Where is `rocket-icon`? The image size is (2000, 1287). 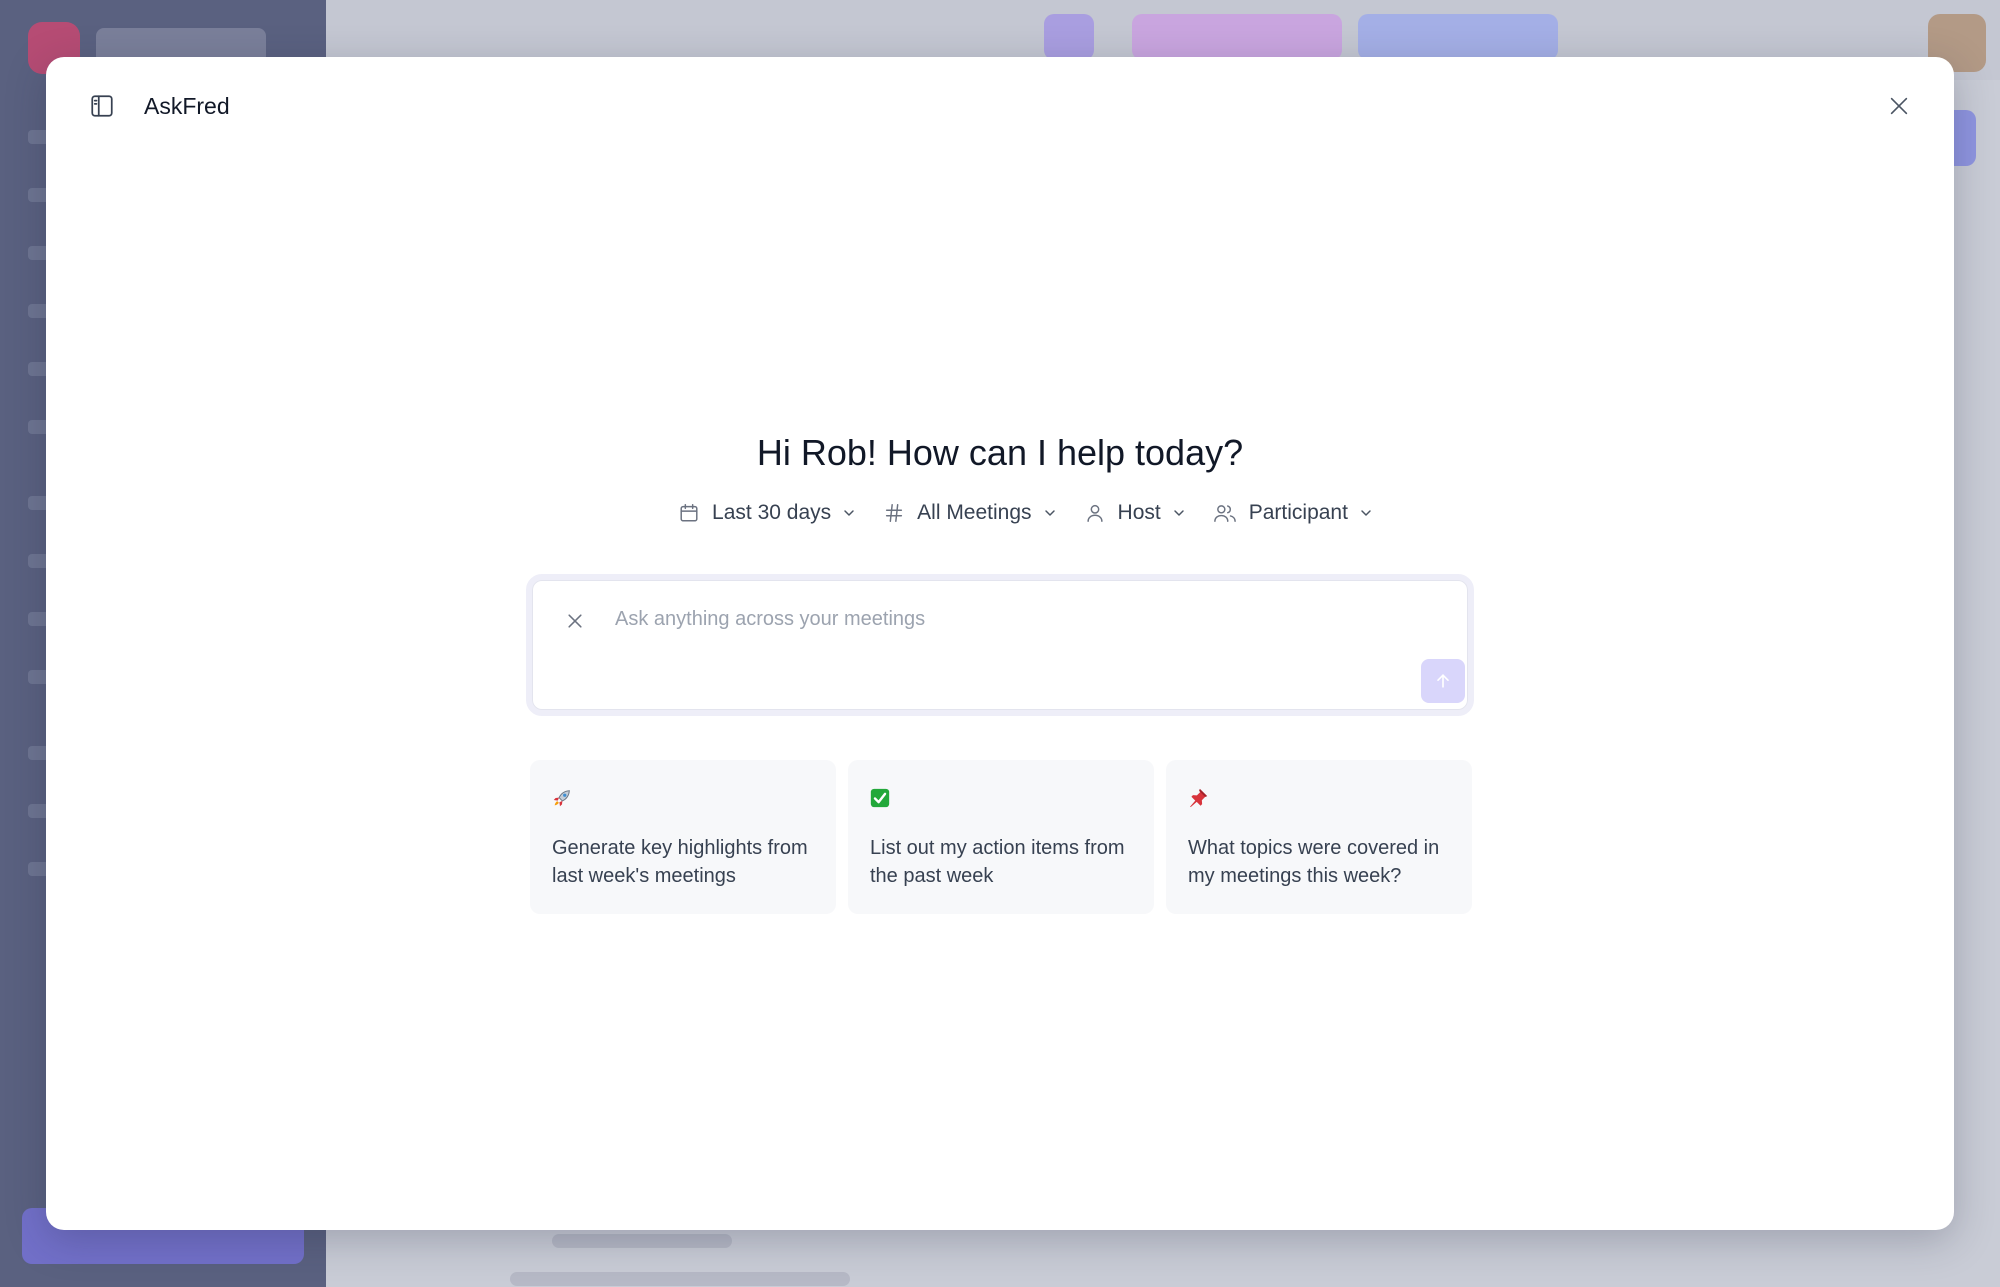
rocket-icon is located at coordinates (562, 798).